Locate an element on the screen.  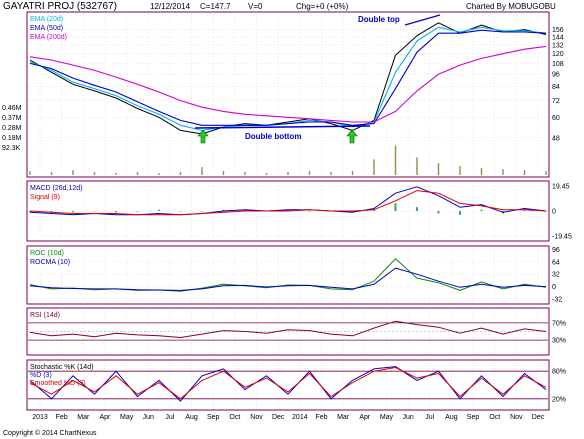
stochastic-legend: Stochastic %K (14d) is located at coordinates (61, 367).